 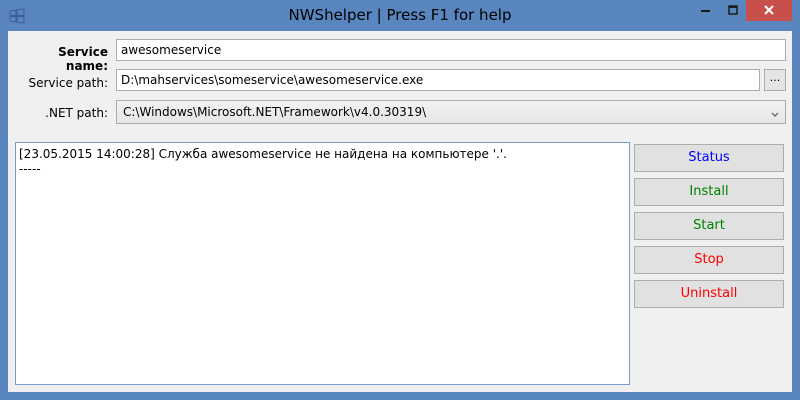 What do you see at coordinates (709, 260) in the screenshot?
I see `stop-button: Stop` at bounding box center [709, 260].